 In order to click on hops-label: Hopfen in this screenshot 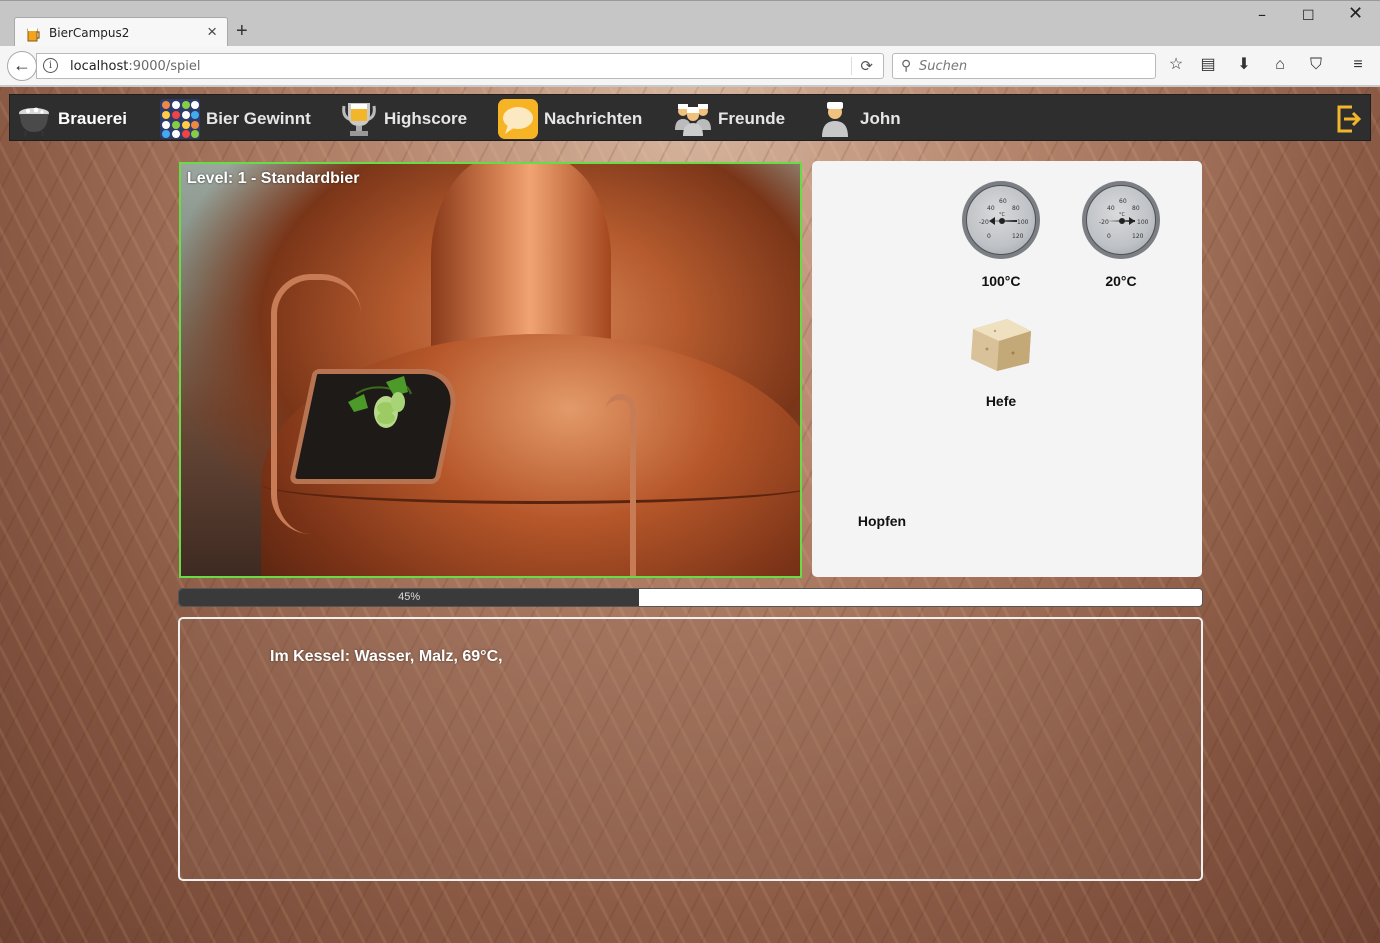, I will do `click(882, 521)`.